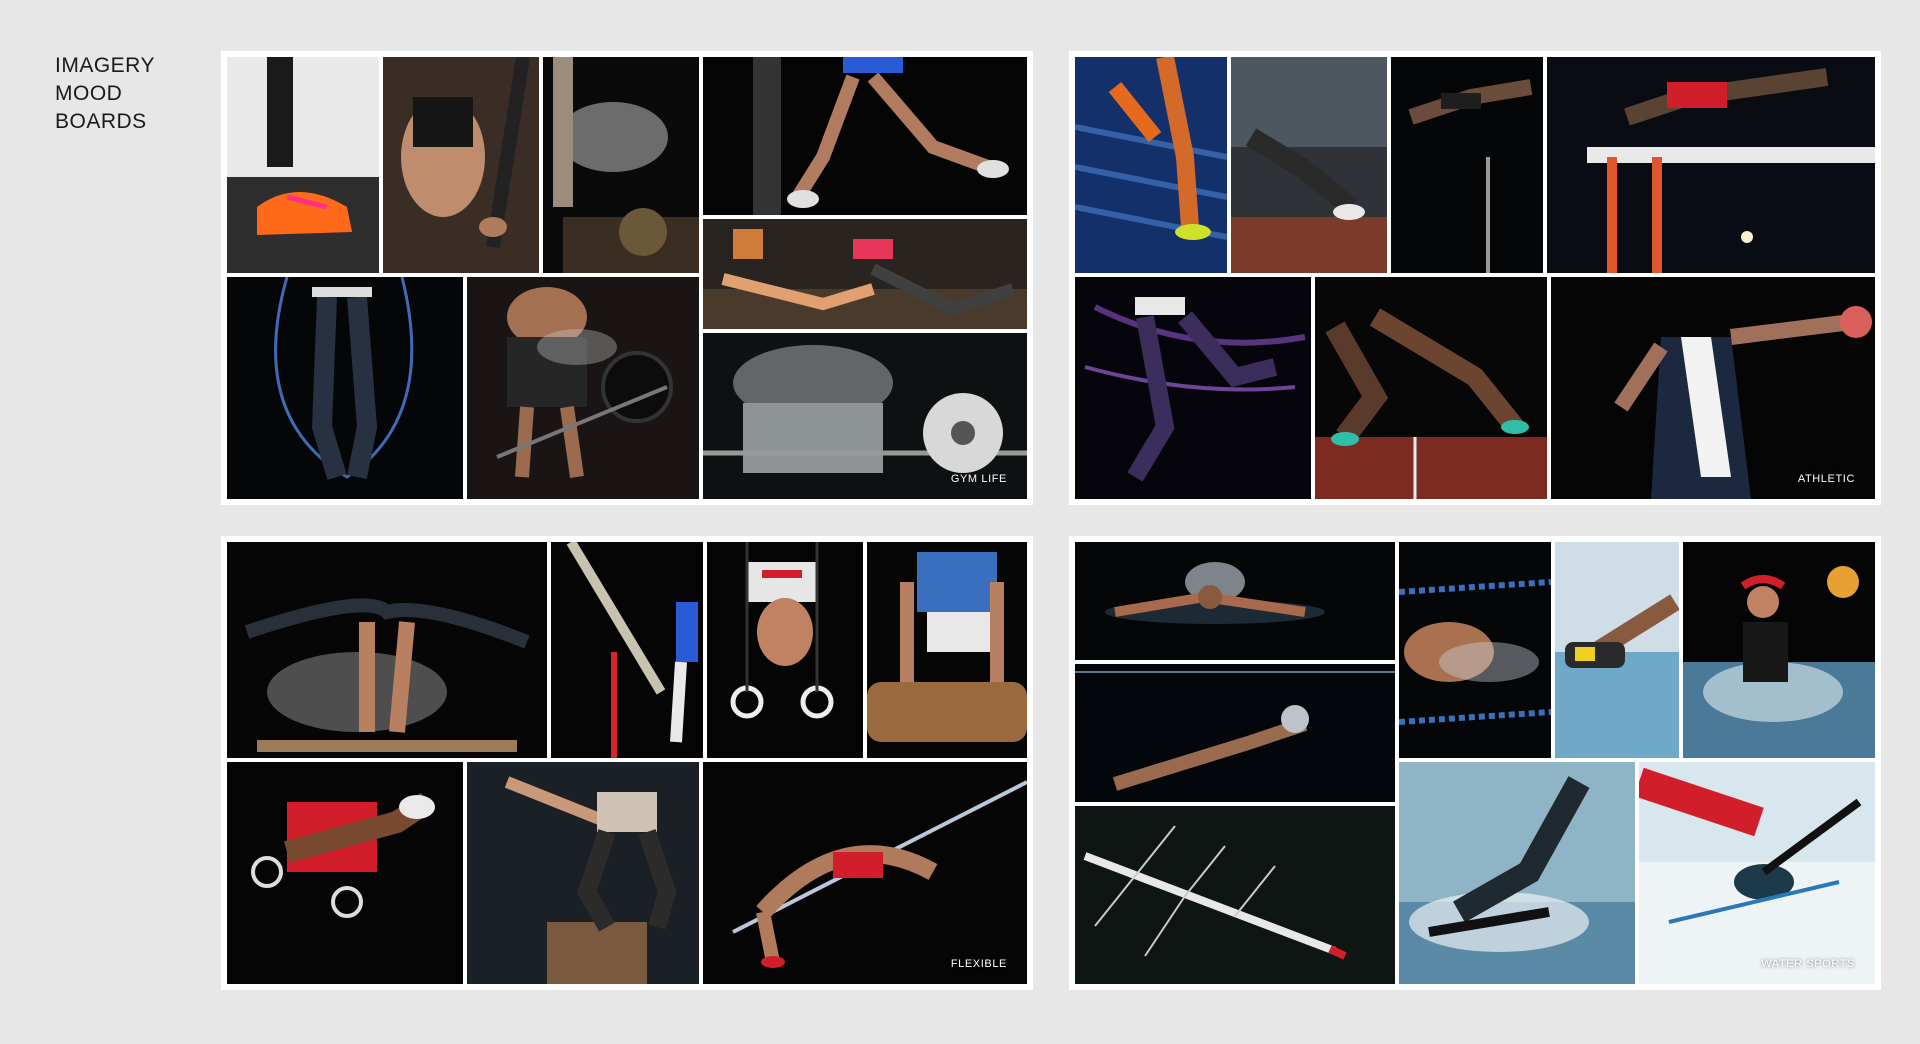 The image size is (1920, 1044). Describe the element at coordinates (303, 165) in the screenshot. I see `photo-running-shoe` at that location.